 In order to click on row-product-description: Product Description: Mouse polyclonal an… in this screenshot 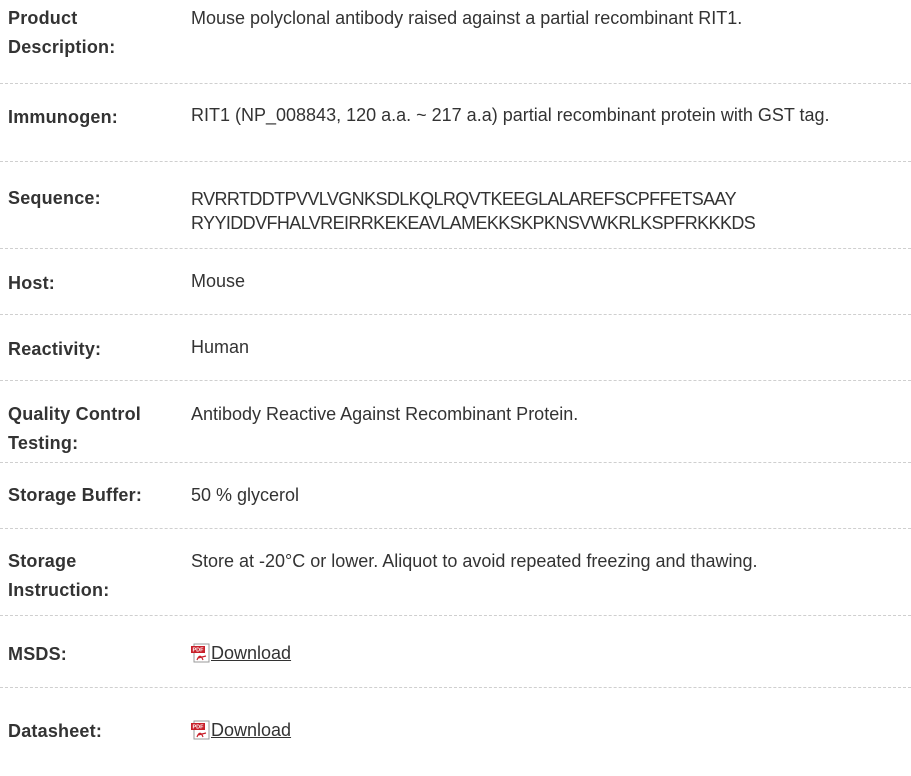, I will do `click(455, 42)`.